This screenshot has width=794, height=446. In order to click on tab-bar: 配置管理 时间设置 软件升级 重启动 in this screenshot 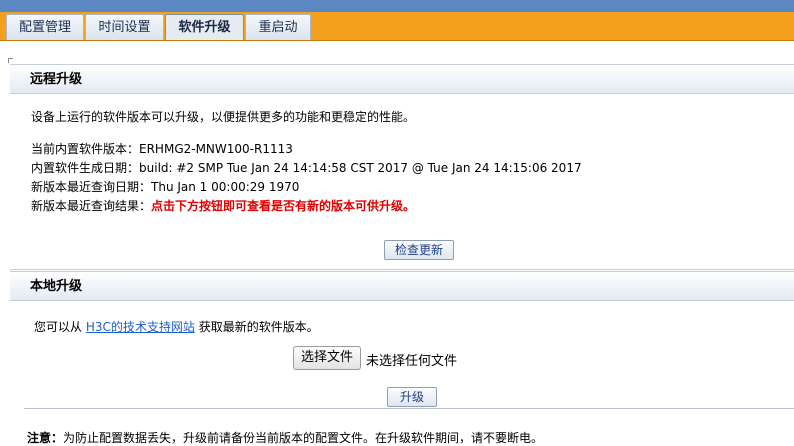, I will do `click(397, 26)`.